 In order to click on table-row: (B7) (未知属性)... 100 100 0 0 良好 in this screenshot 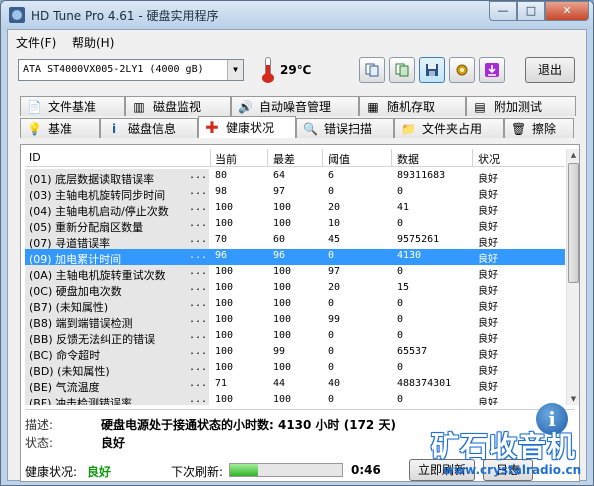, I will do `click(295, 305)`.